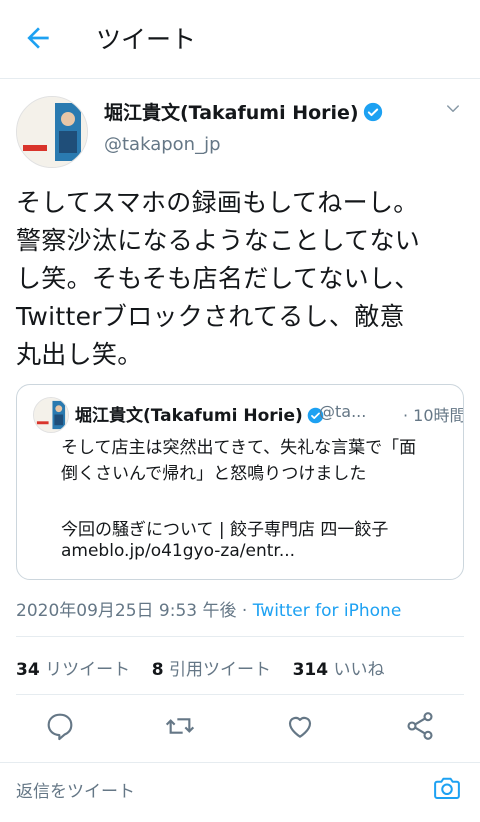  What do you see at coordinates (162, 144) in the screenshot?
I see `author-handle: @takapon_jp` at bounding box center [162, 144].